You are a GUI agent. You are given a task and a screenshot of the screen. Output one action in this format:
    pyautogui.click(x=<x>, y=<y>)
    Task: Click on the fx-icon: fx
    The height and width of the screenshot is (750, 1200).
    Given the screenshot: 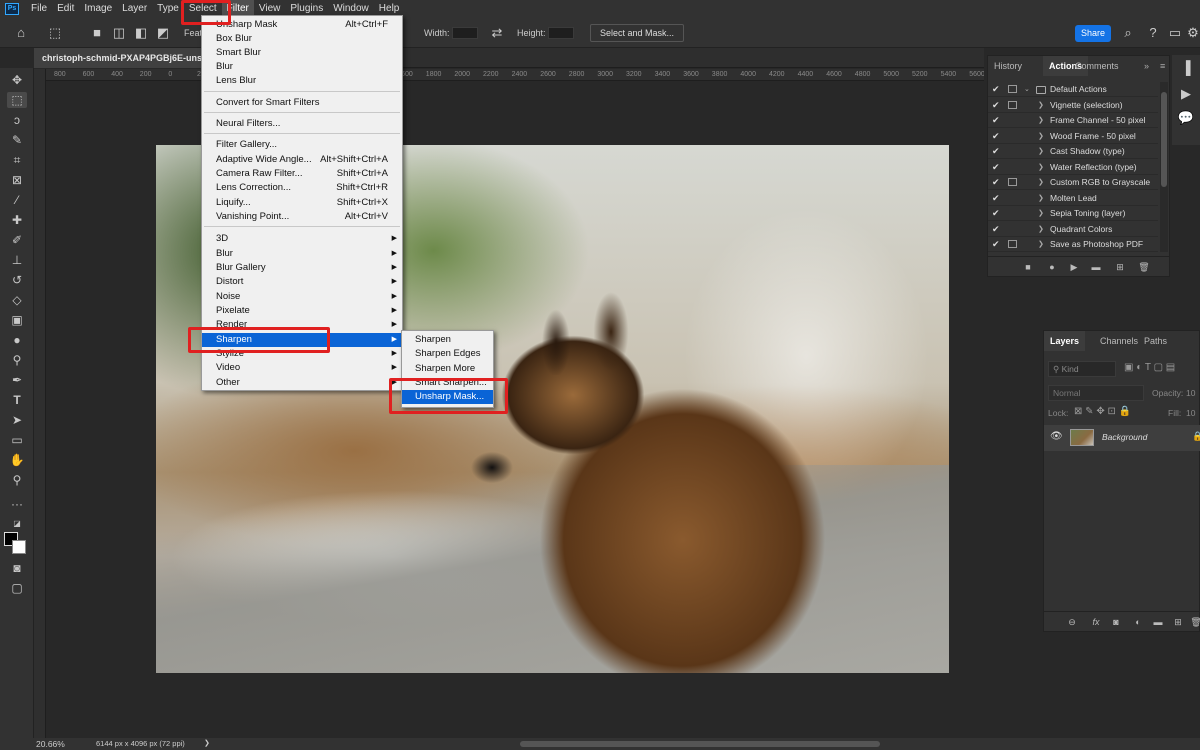 What is the action you would take?
    pyautogui.click(x=1096, y=622)
    